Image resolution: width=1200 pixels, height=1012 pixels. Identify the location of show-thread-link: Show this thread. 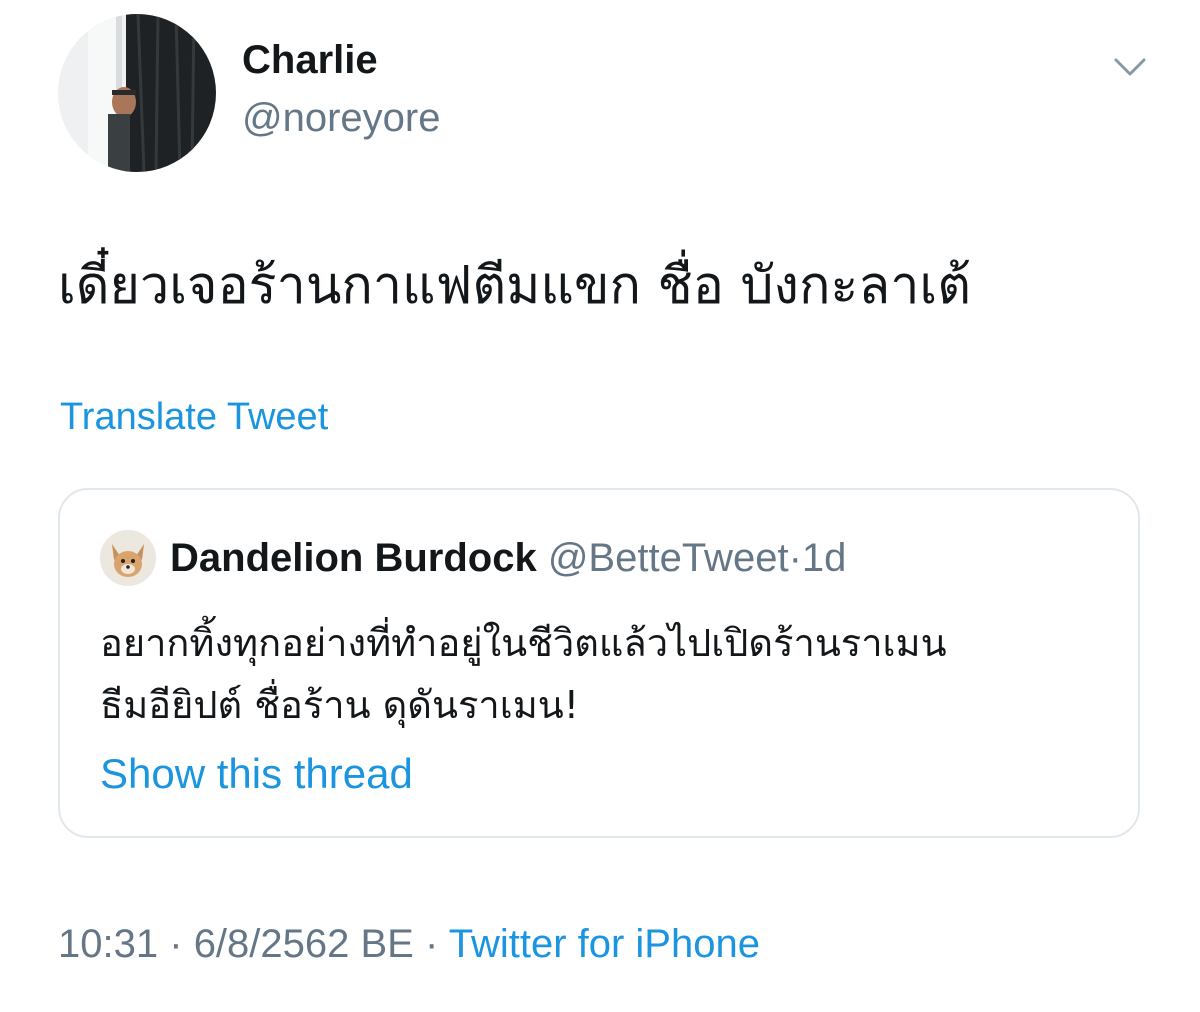
(256, 774).